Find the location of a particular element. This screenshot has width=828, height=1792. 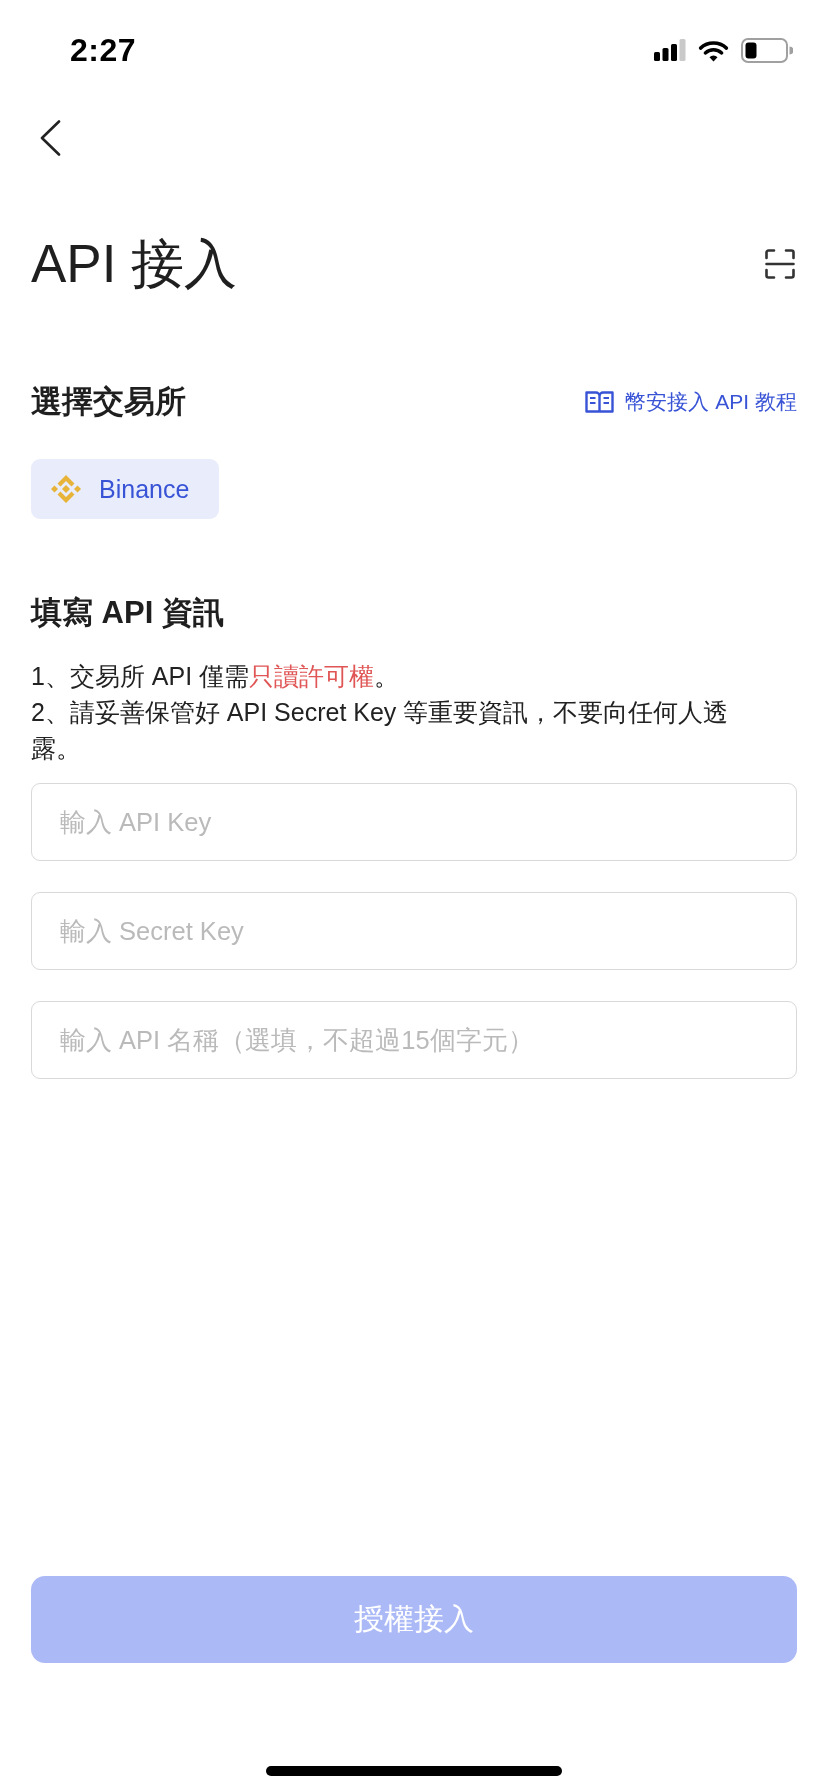

note-text: 1、交易所 API 僅需只讀許可權。 is located at coordinates (216, 676).